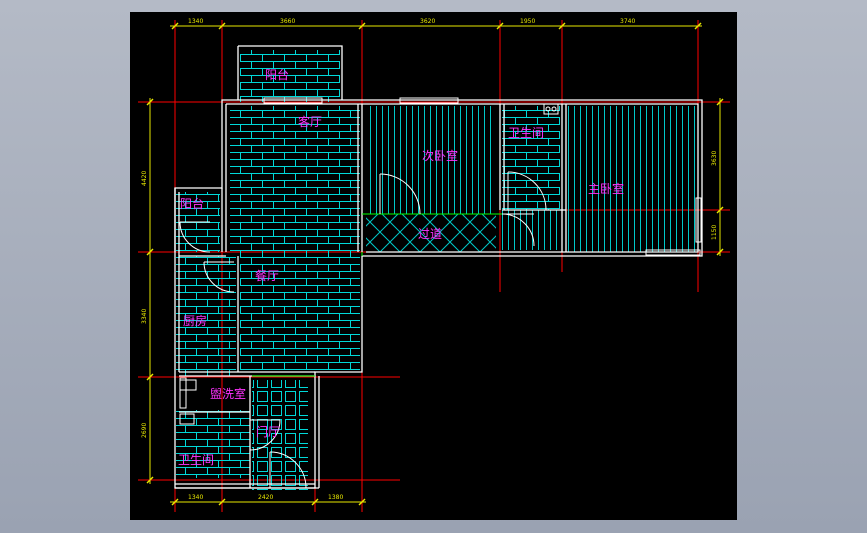 This screenshot has width=867, height=533. I want to click on dim-bottom-1: 1340, so click(195, 497).